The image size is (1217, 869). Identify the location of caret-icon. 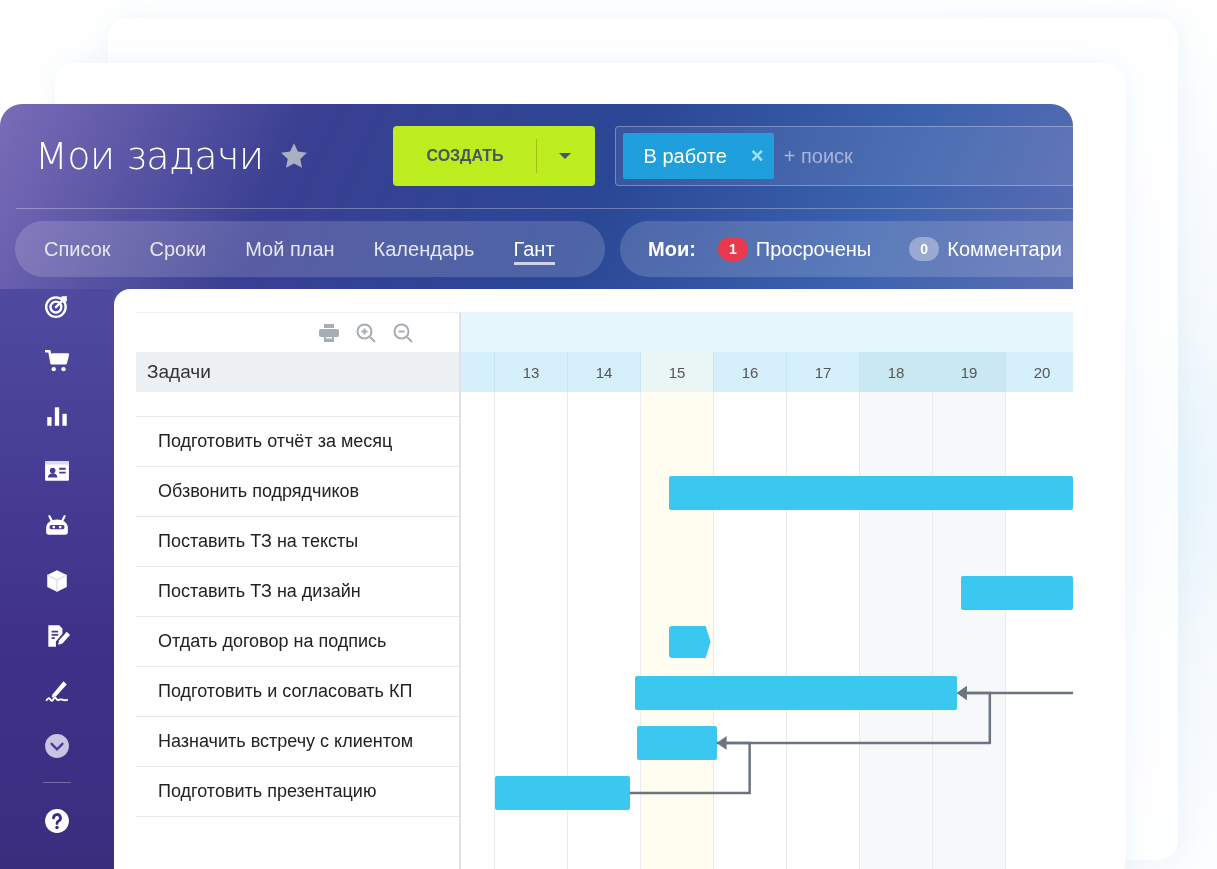
(564, 156).